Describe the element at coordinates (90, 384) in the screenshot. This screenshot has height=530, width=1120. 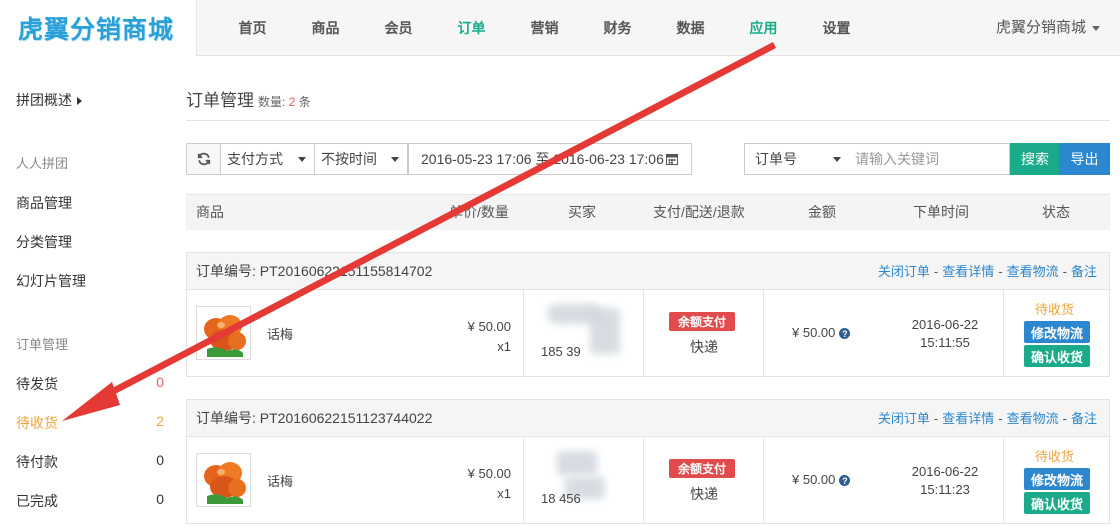
I see `sidebar-item-to-ship: 待发货 0` at that location.